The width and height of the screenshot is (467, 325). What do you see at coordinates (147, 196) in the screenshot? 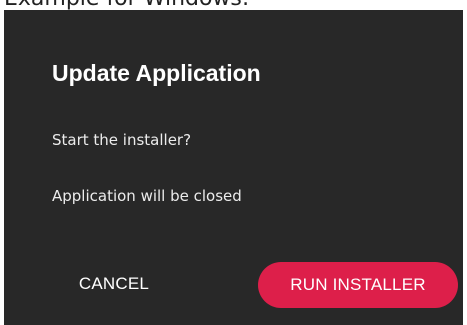
I see `dialog-message-note: Application will be closed` at bounding box center [147, 196].